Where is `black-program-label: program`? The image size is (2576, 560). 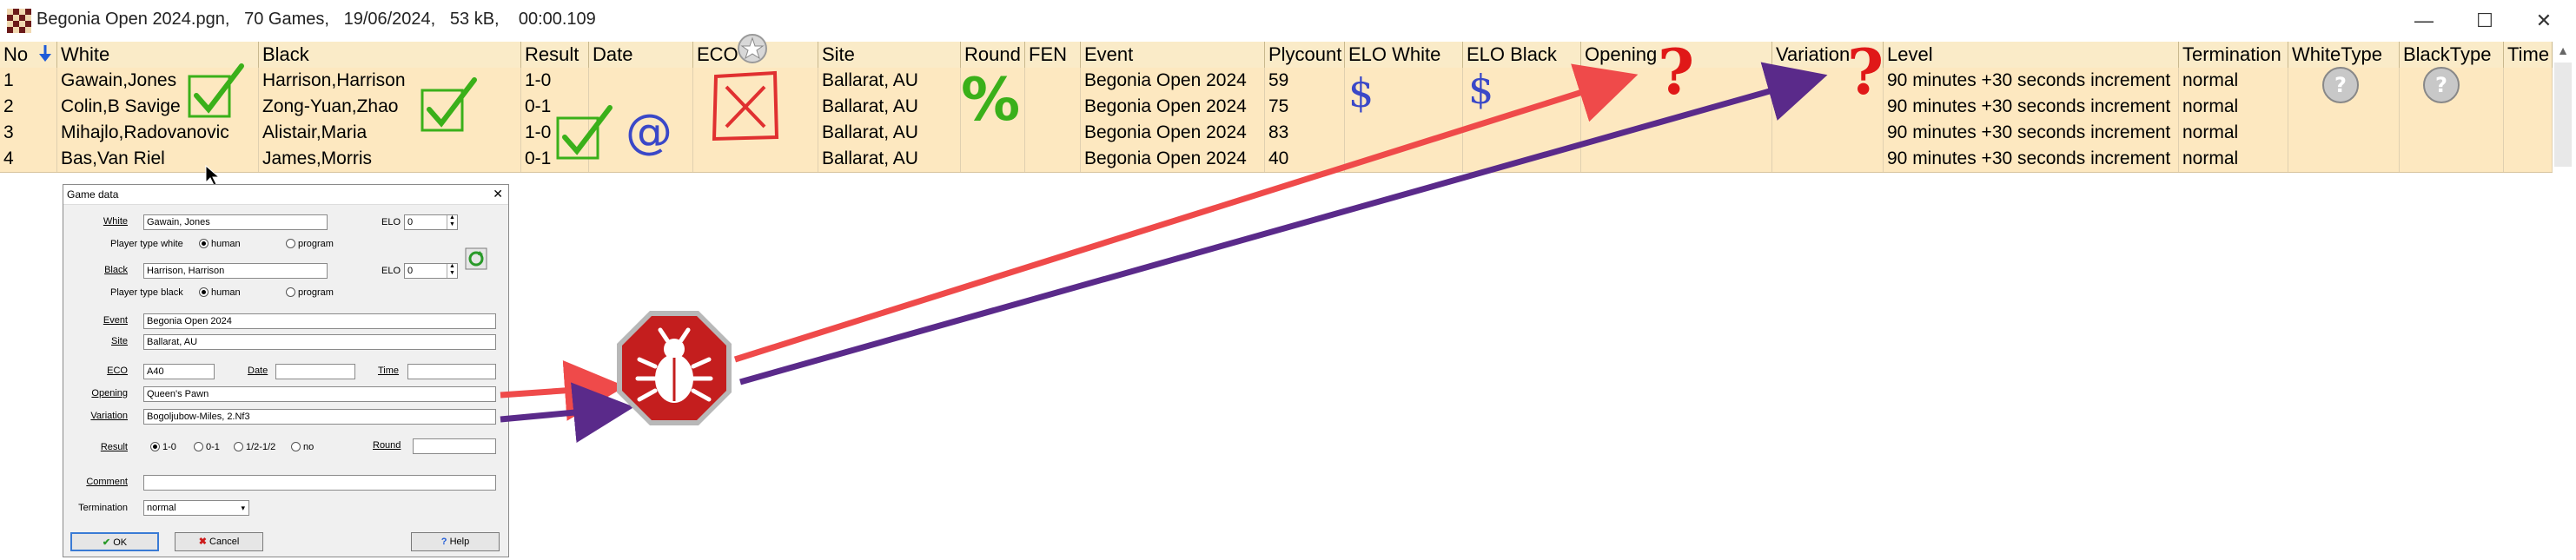
black-program-label: program is located at coordinates (316, 292).